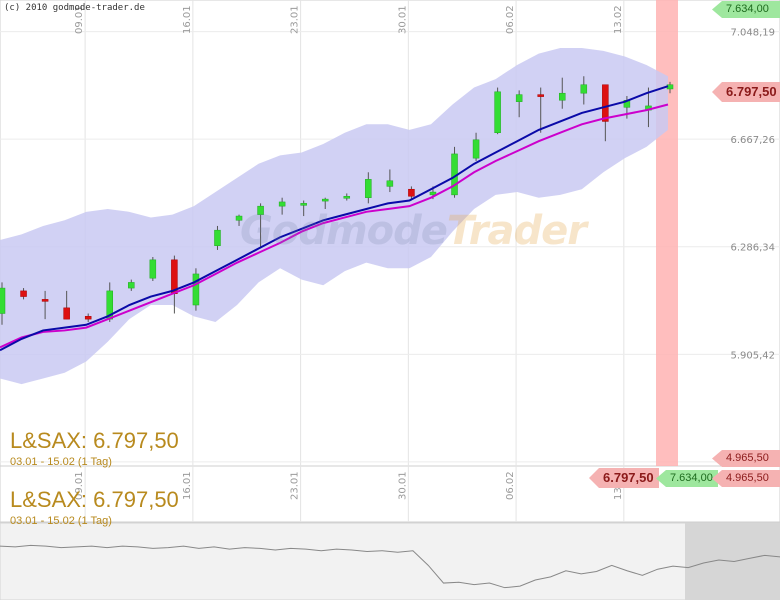 This screenshot has width=780, height=600. I want to click on watermark-part1: Godmode, so click(344, 231).